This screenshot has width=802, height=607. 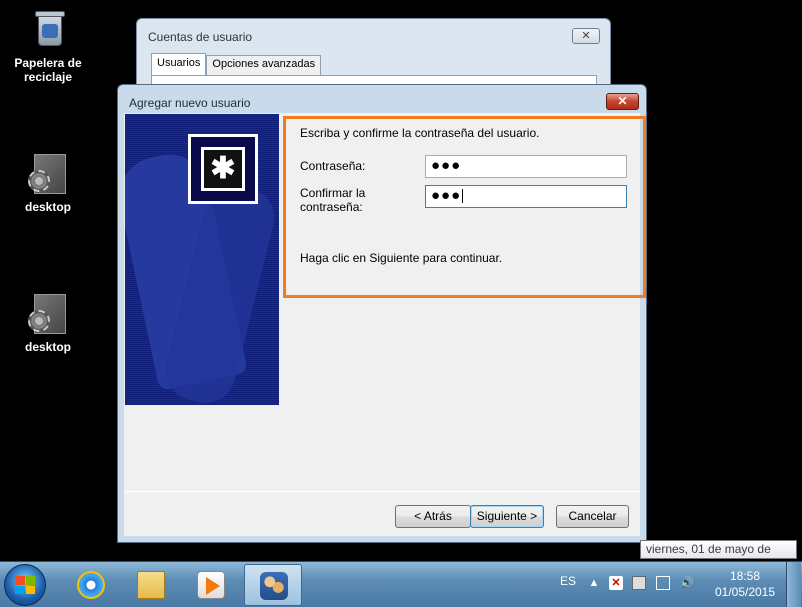 What do you see at coordinates (333, 193) in the screenshot?
I see `confirm-label-line: Confirmar la` at bounding box center [333, 193].